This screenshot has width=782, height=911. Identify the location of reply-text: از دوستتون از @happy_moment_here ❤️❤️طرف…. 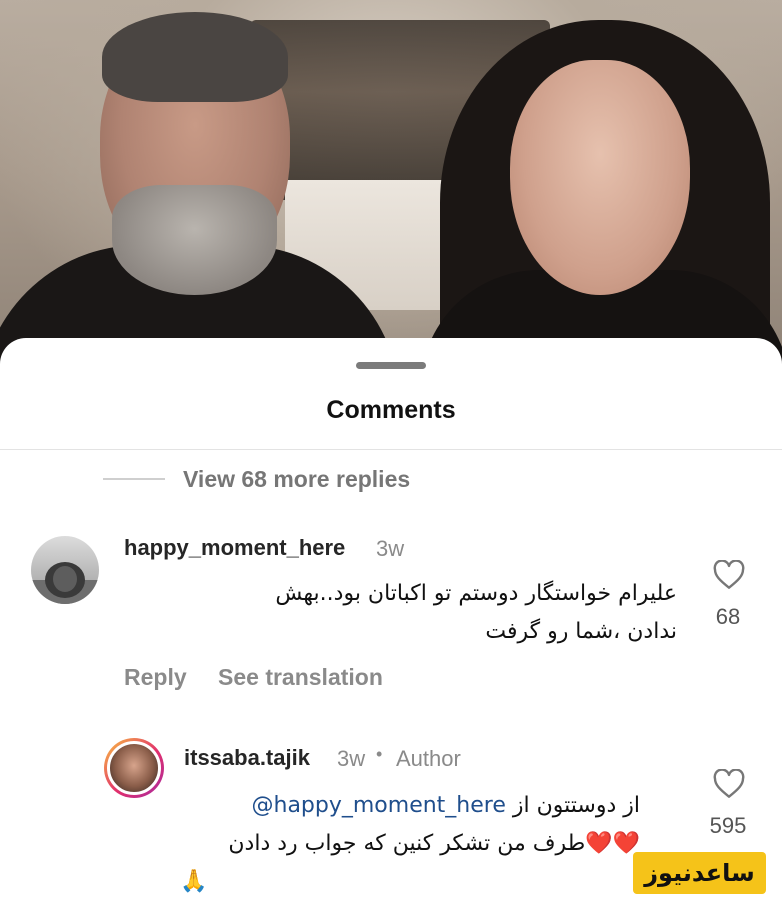
(410, 844).